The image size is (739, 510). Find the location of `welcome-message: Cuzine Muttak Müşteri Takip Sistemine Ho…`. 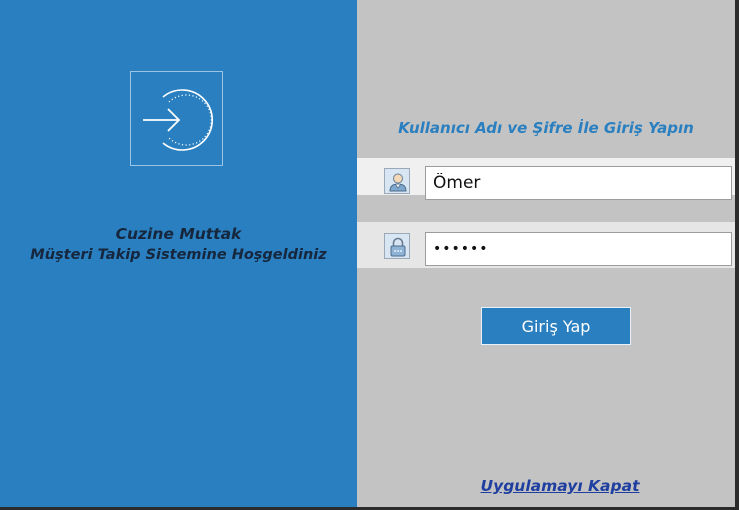

welcome-message: Cuzine Muttak Müşteri Takip Sistemine Ho… is located at coordinates (178, 245).